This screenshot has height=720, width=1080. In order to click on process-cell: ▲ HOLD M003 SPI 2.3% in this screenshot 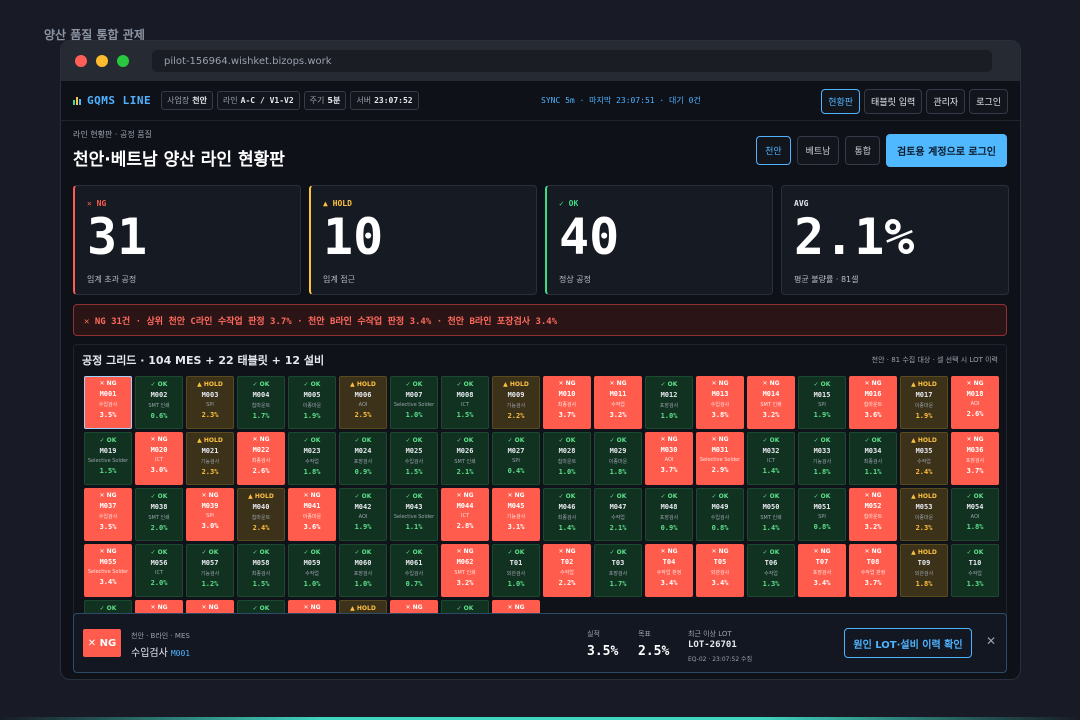, I will do `click(210, 402)`.